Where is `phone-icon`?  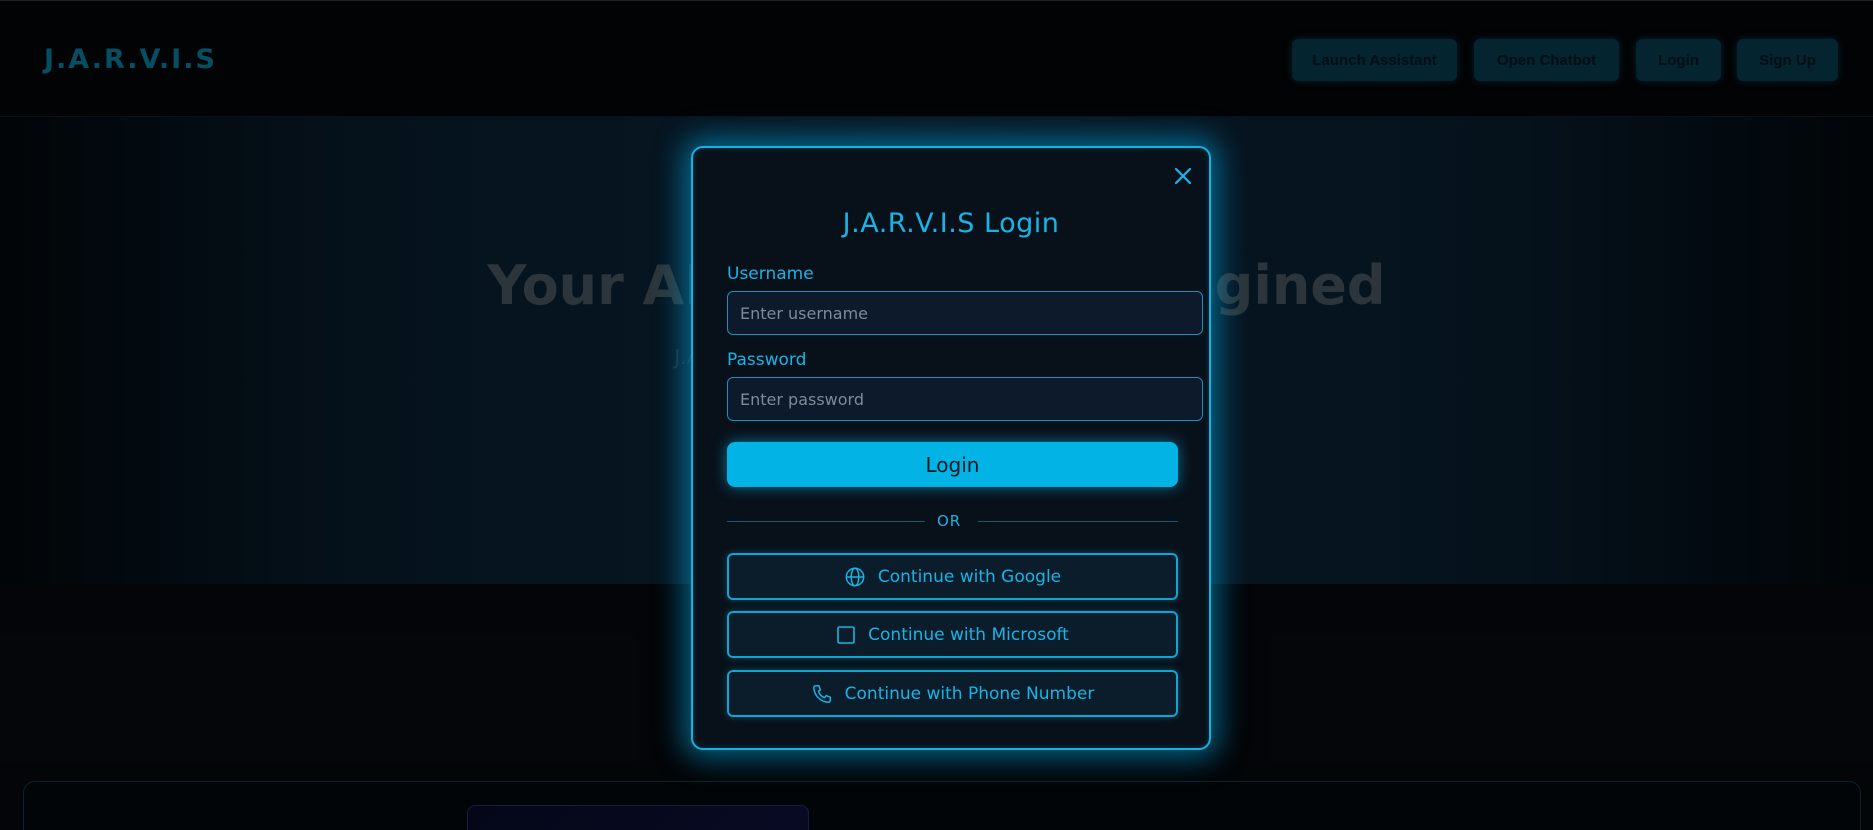
phone-icon is located at coordinates (821, 693).